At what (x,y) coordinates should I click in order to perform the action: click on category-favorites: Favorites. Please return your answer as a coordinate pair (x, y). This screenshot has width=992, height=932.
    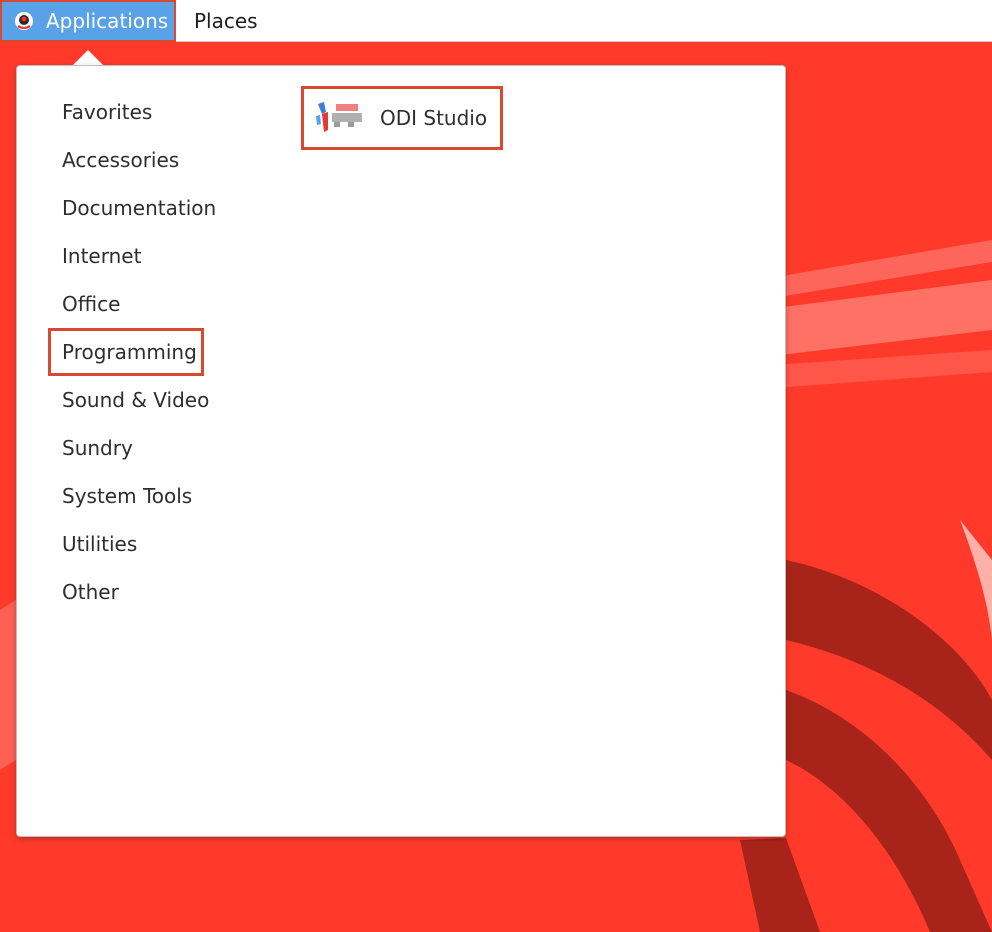
    Looking at the image, I should click on (147, 112).